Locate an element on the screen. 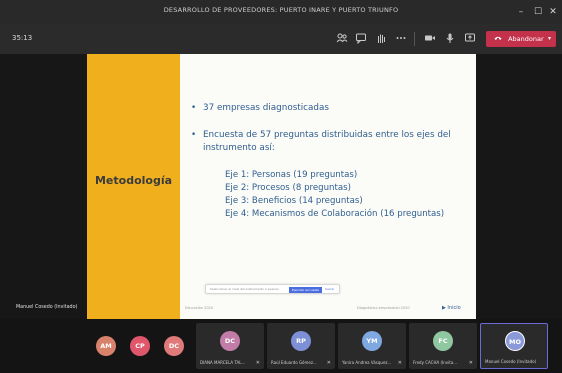  phone-icon is located at coordinates (498, 39).